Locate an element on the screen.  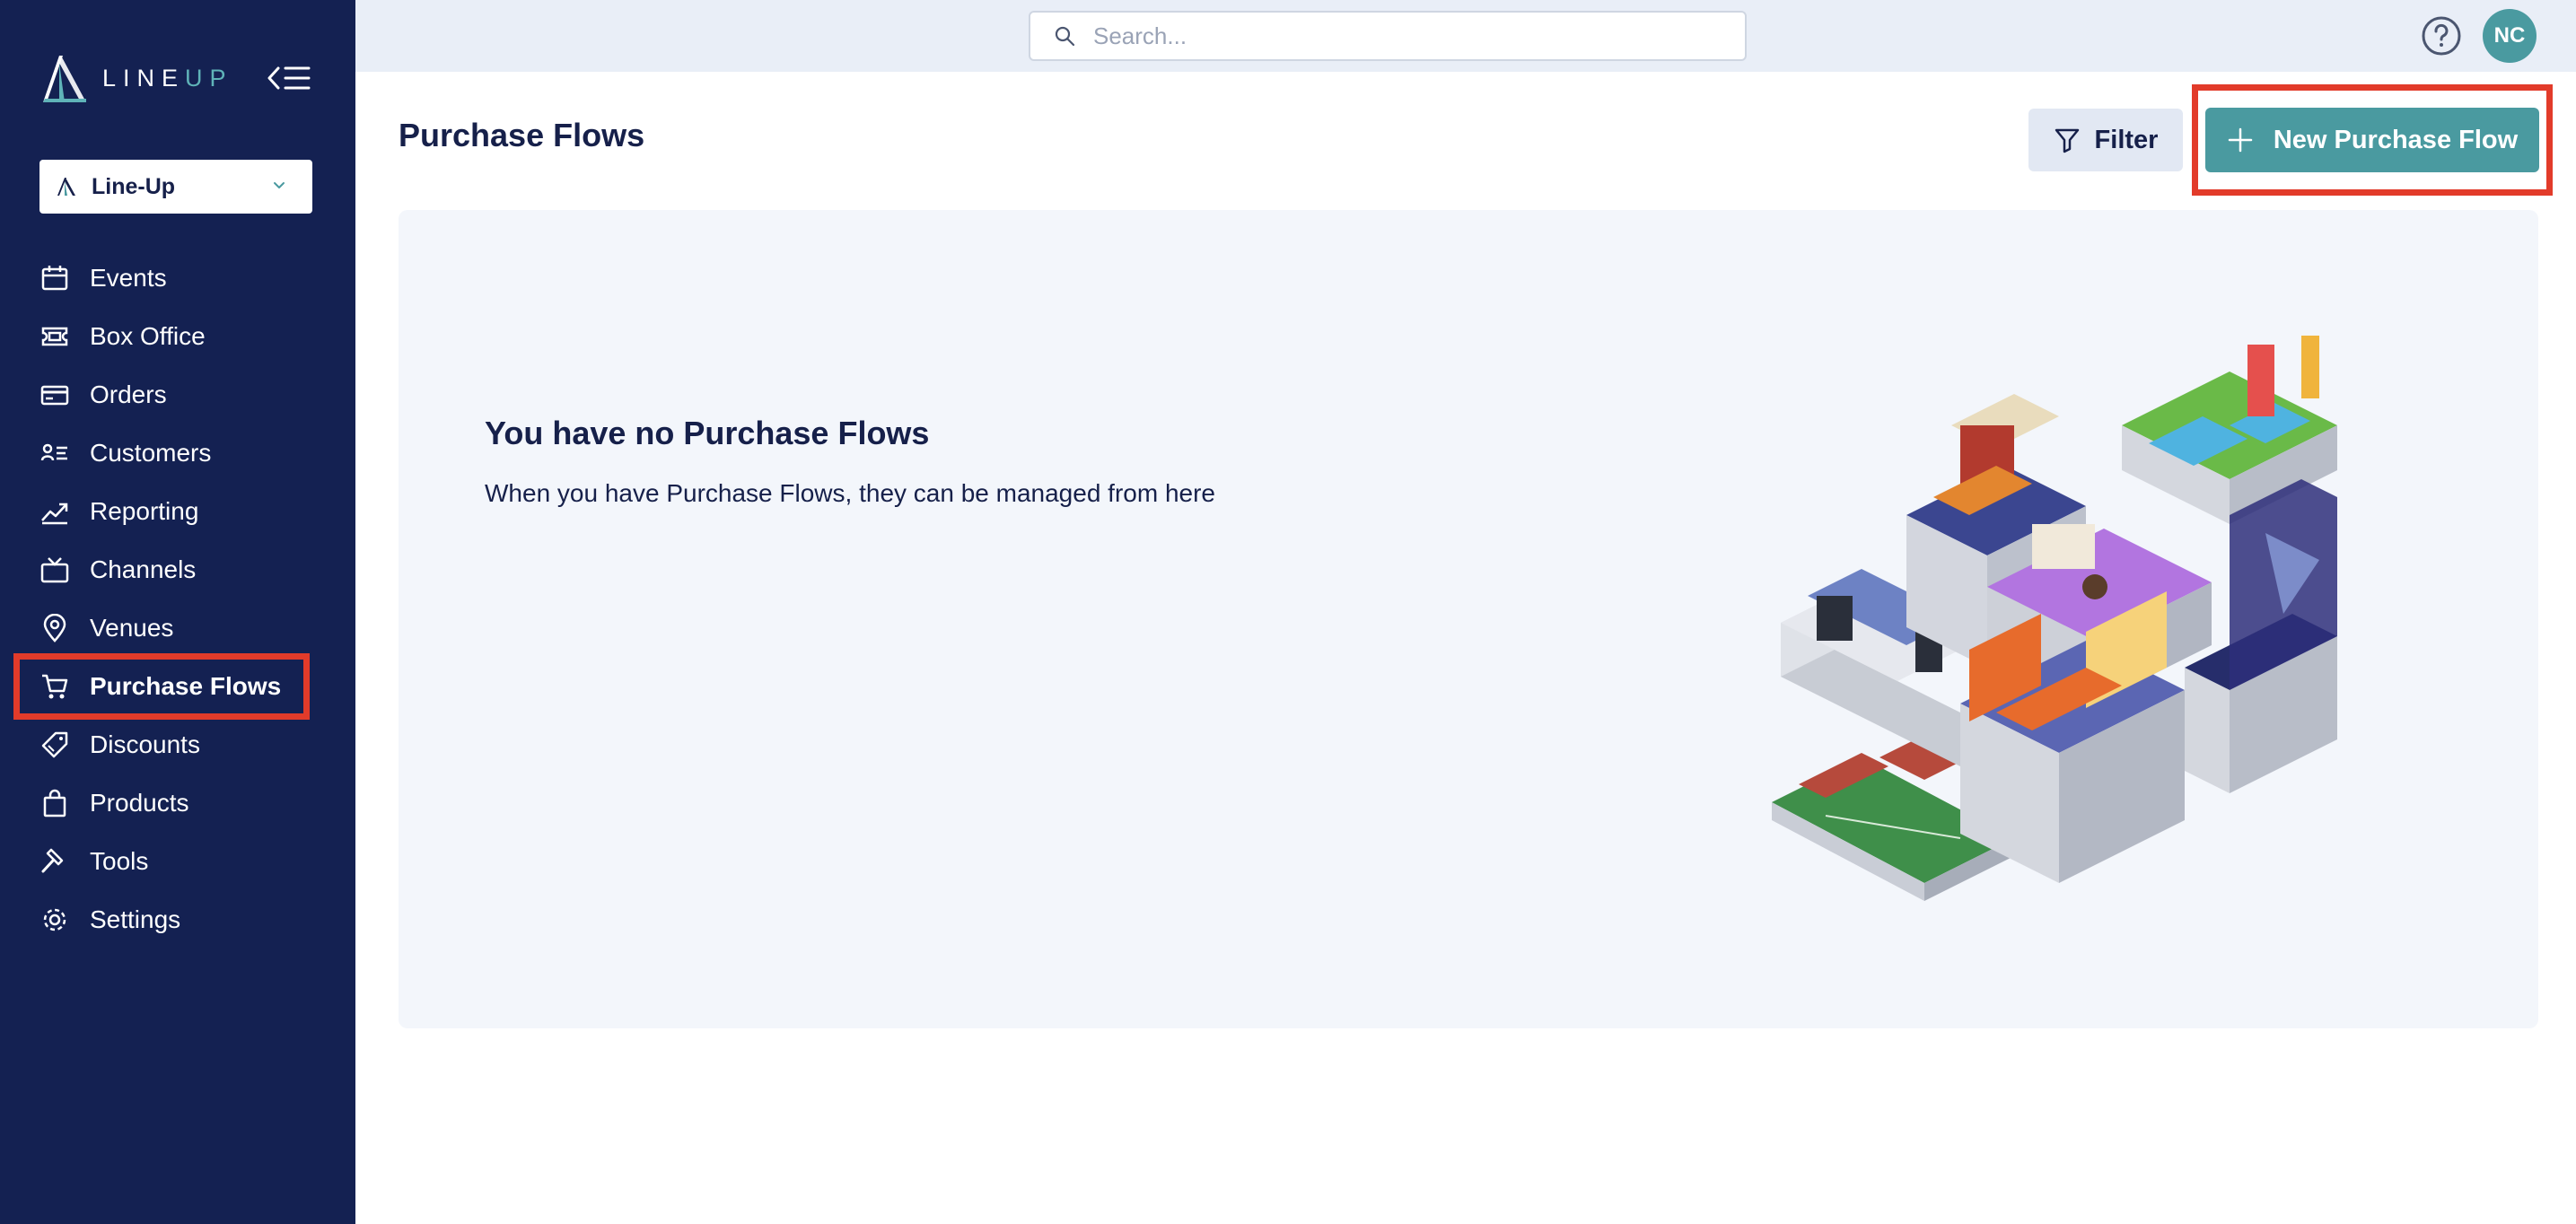
empty-state-title: You have no Purchase Flows is located at coordinates (707, 433).